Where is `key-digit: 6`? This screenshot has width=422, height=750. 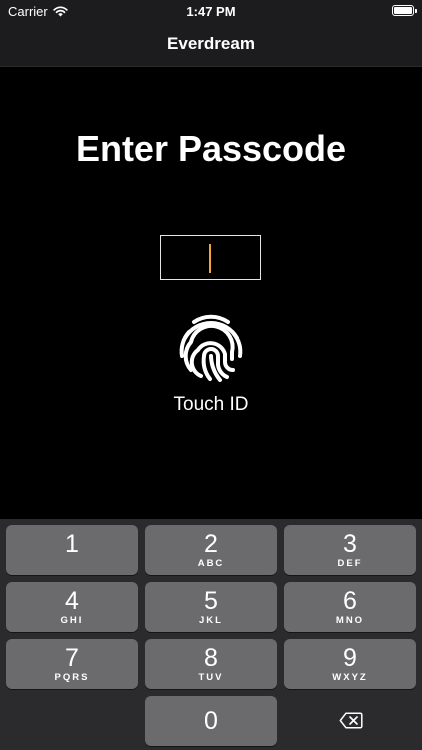 key-digit: 6 is located at coordinates (350, 601).